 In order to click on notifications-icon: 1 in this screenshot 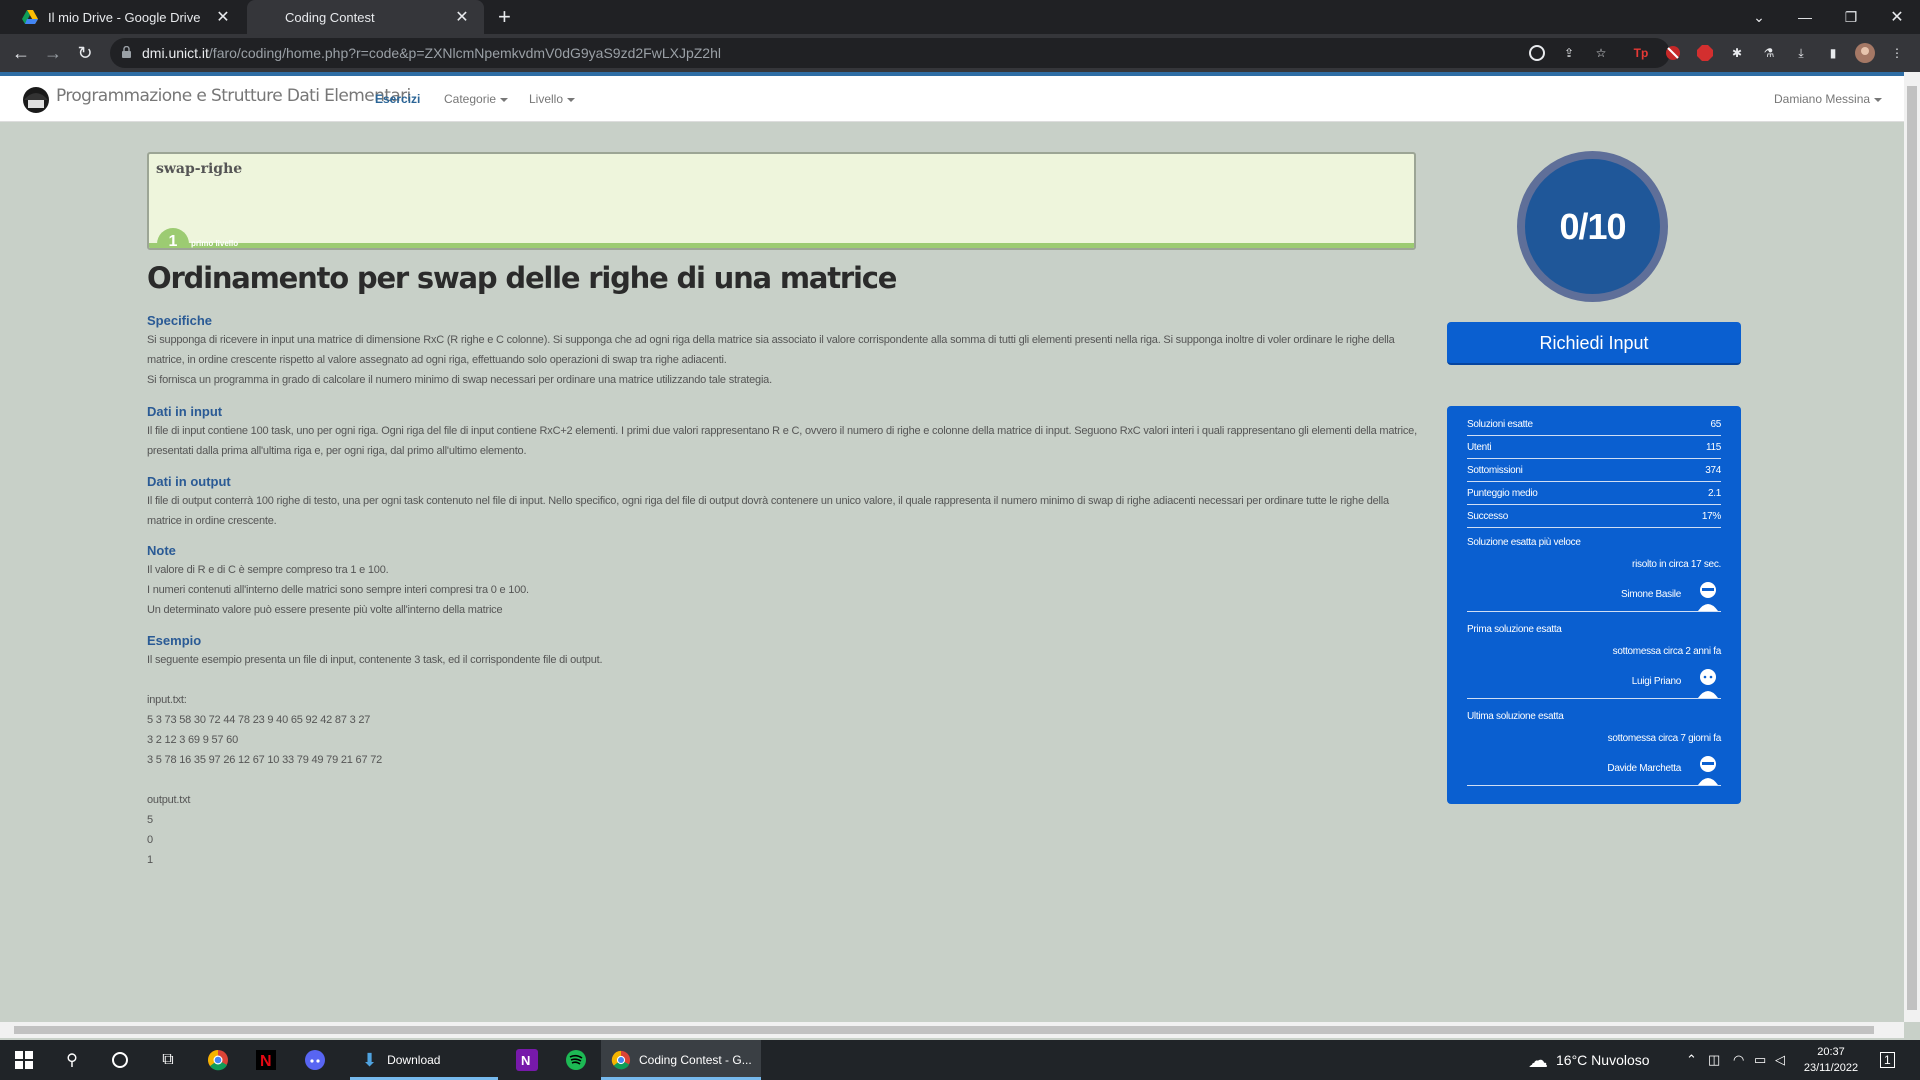, I will do `click(1887, 1060)`.